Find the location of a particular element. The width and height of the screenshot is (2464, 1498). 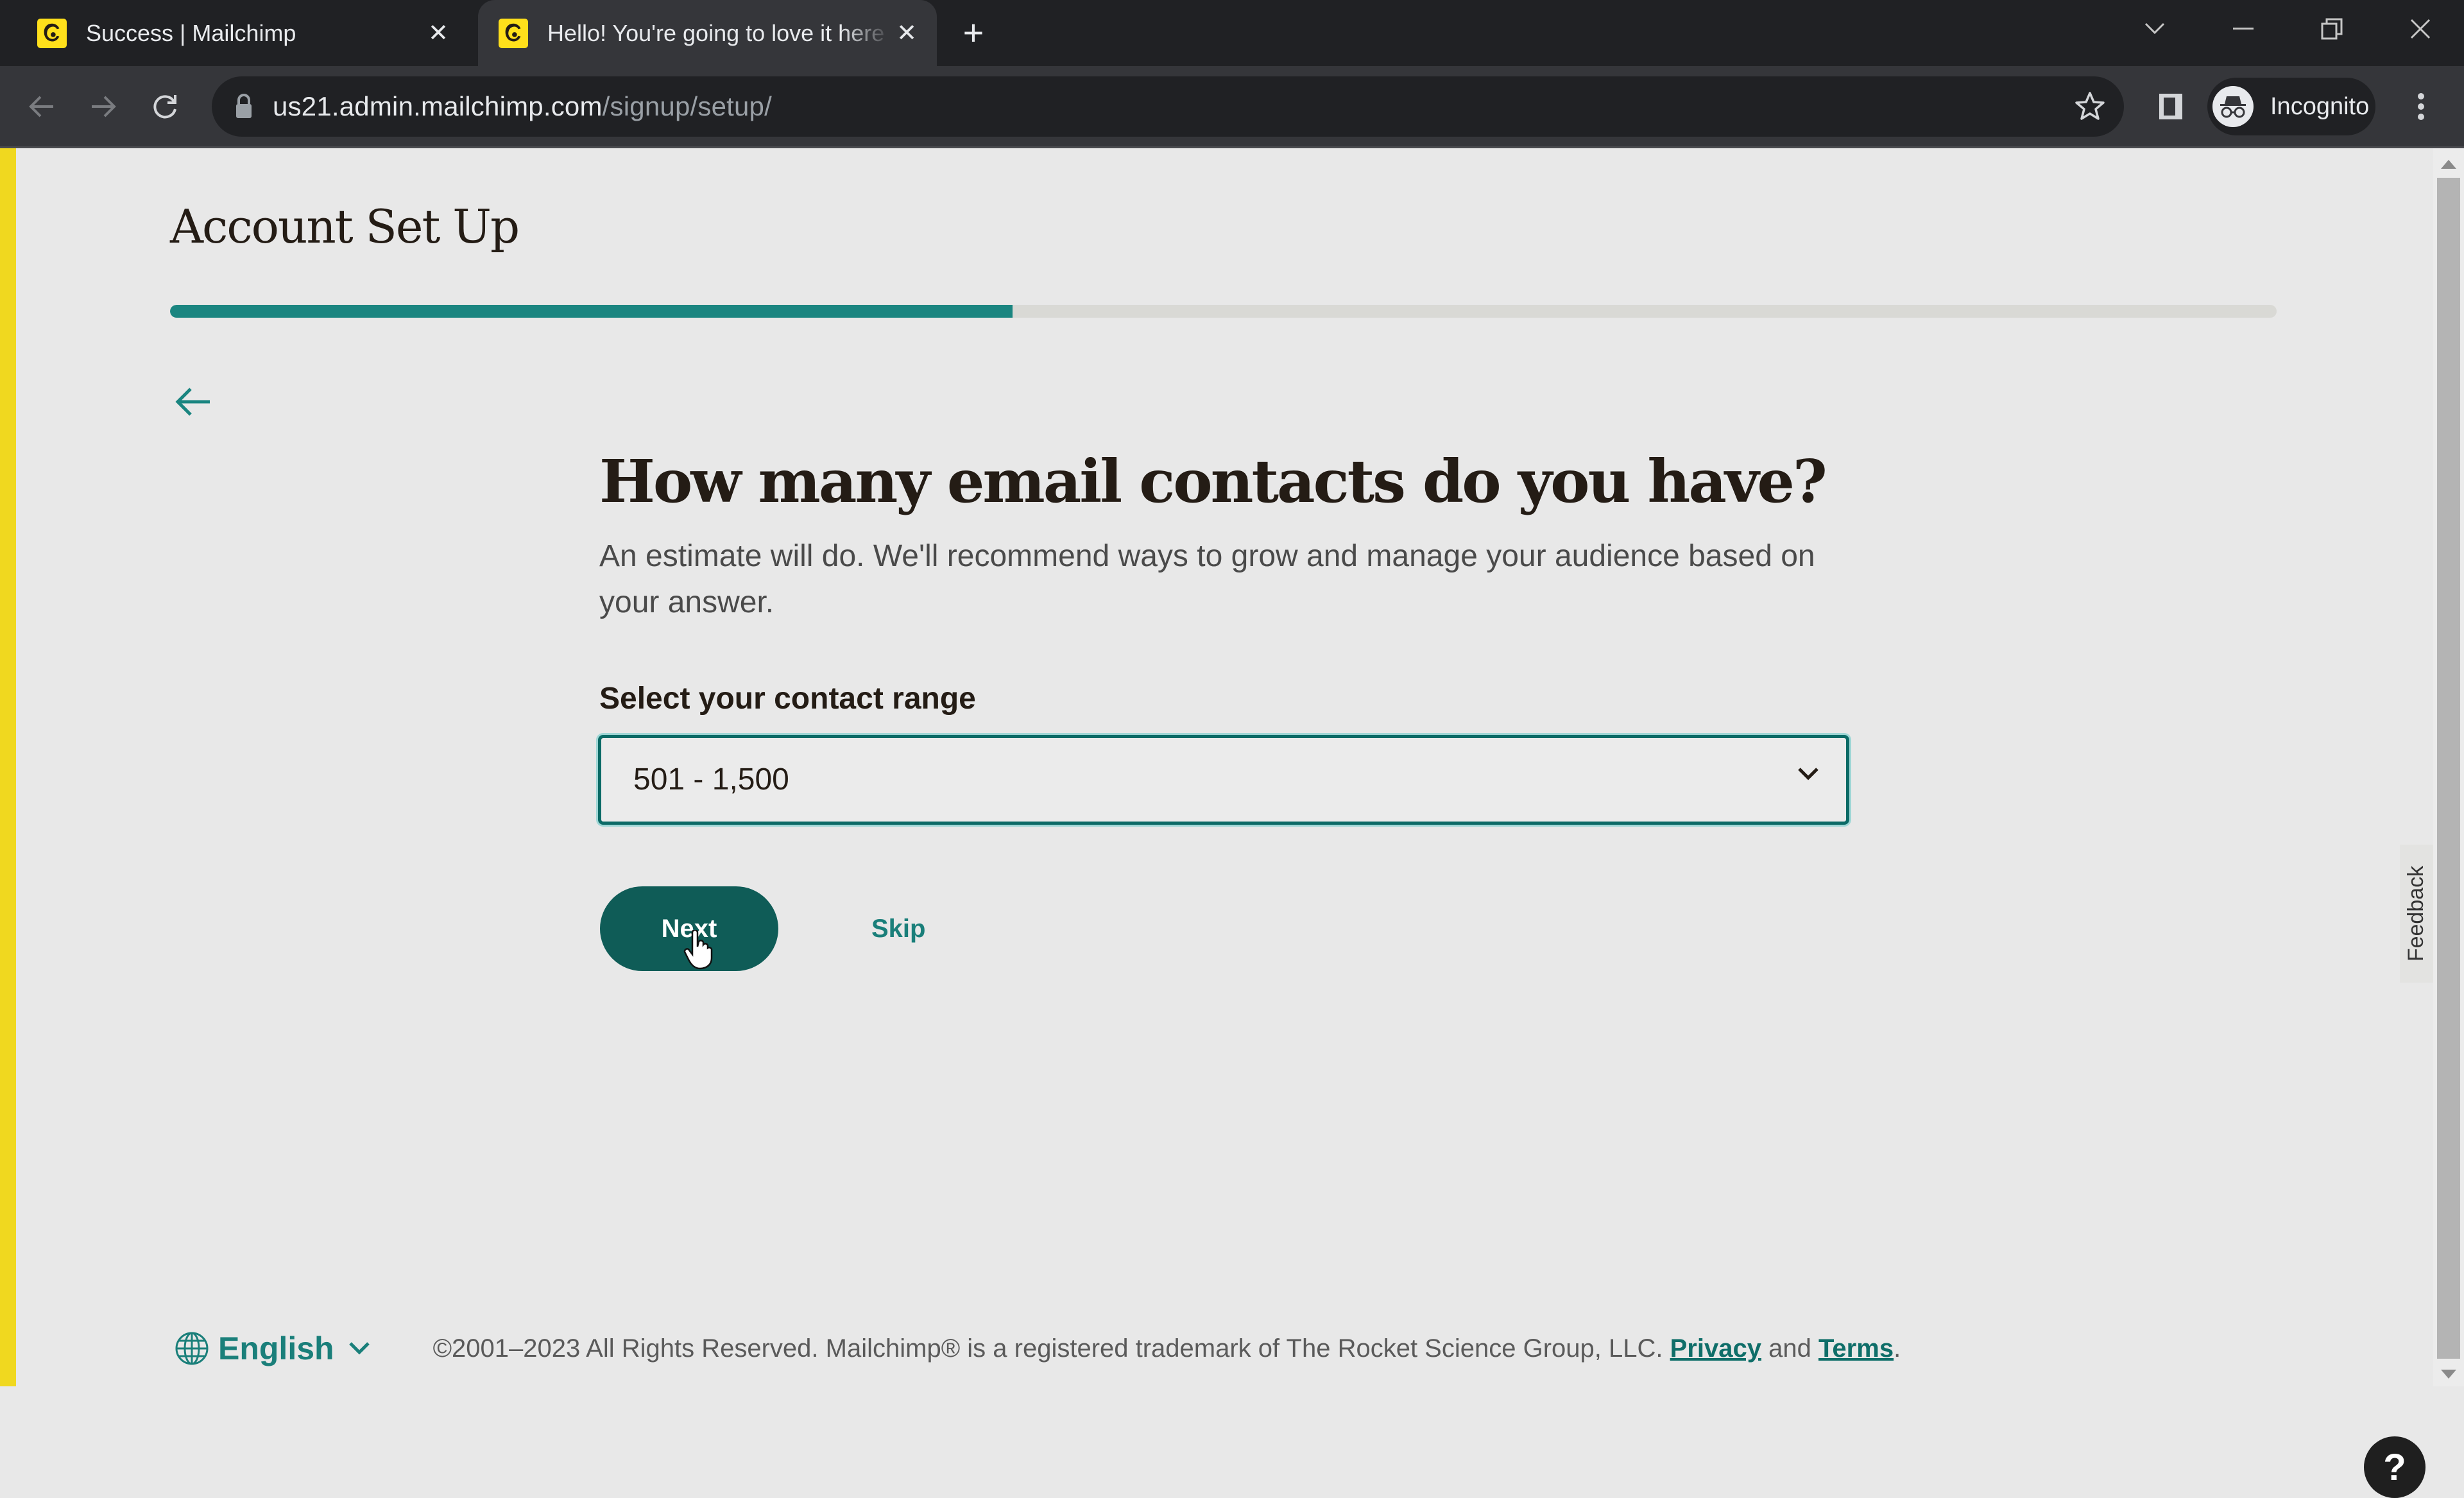

incognito-profile-button: Incognito is located at coordinates (2291, 106).